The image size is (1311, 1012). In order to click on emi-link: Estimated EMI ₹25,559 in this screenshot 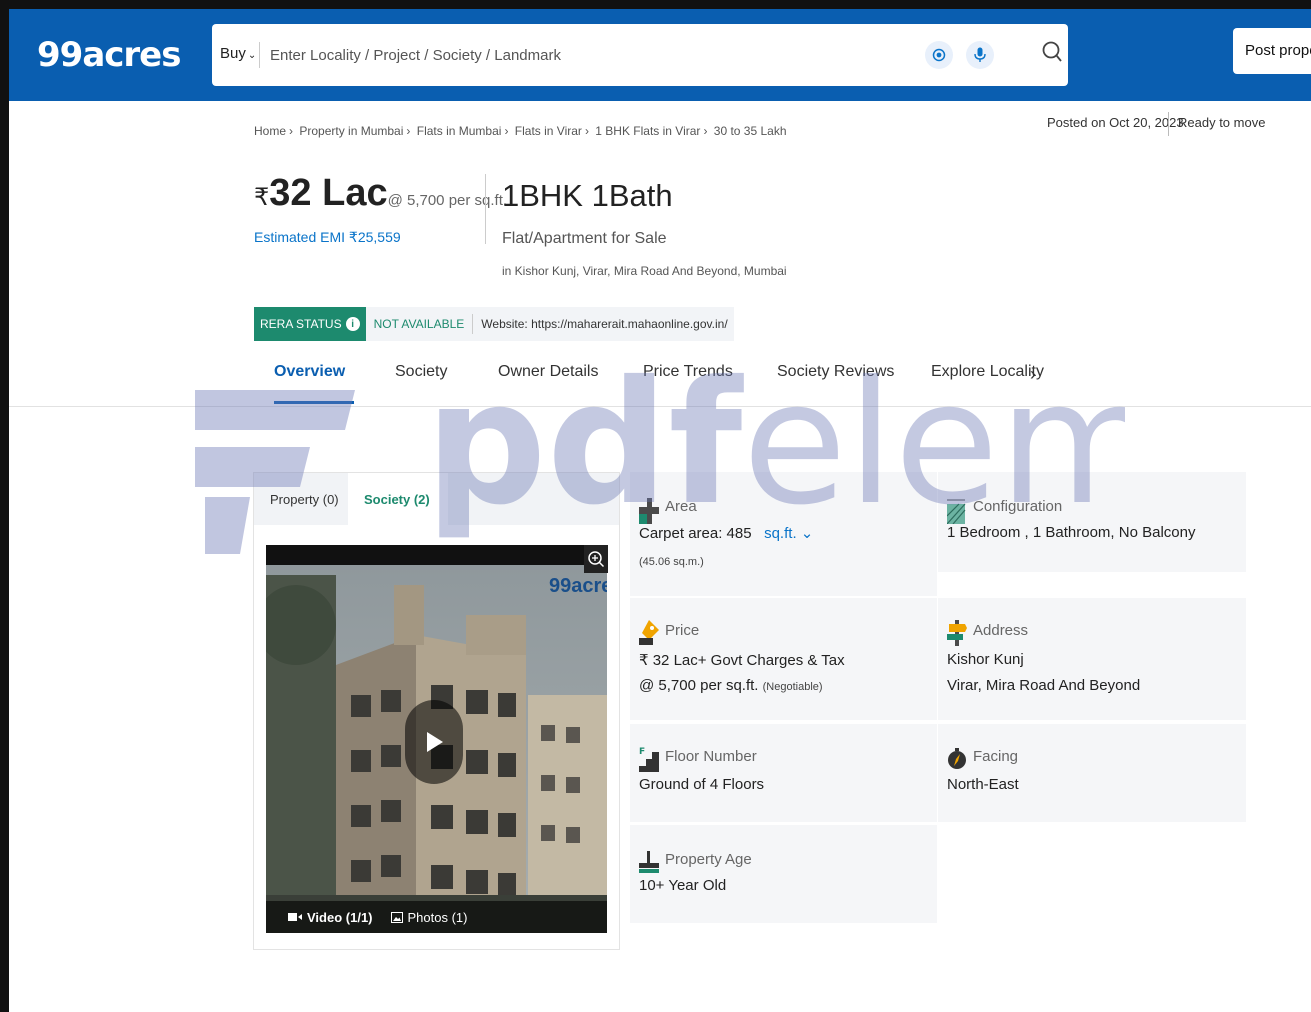, I will do `click(327, 237)`.